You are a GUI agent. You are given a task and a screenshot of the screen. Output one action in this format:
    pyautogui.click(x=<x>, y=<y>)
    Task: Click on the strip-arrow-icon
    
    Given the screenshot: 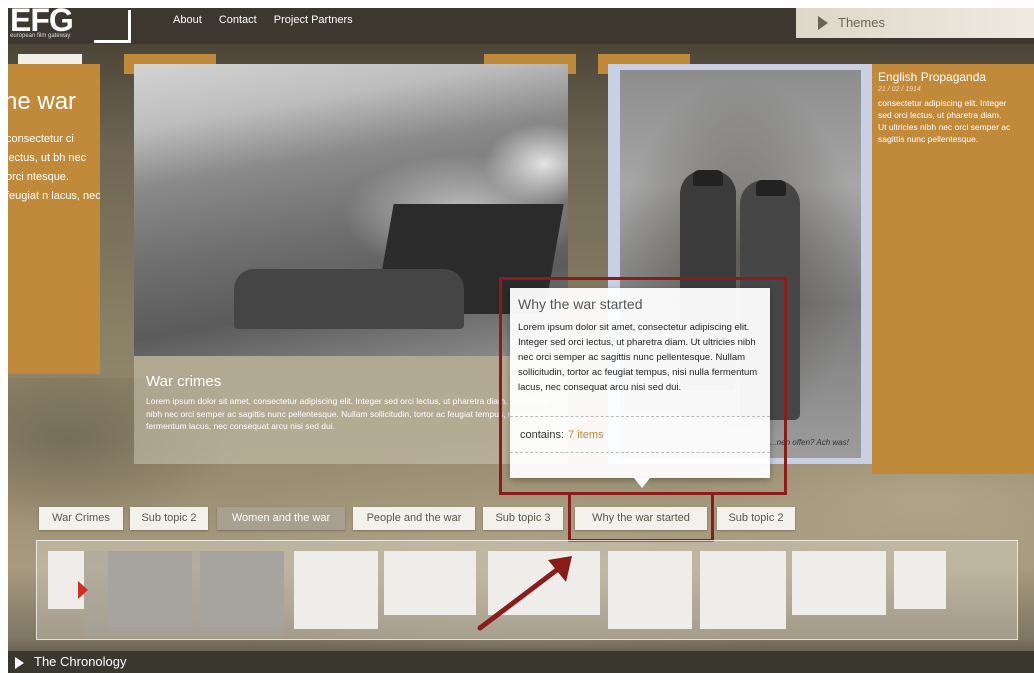 What is the action you would take?
    pyautogui.click(x=83, y=590)
    